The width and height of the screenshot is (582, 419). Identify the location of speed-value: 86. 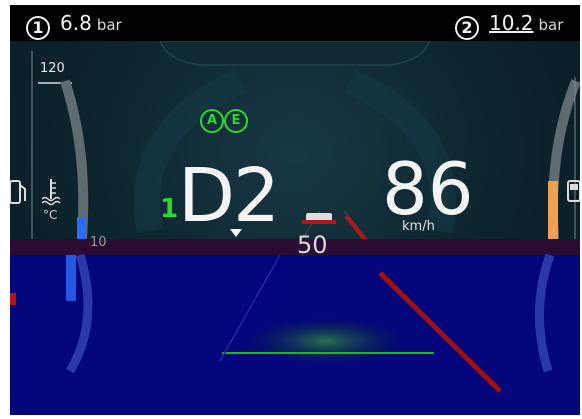
(428, 189).